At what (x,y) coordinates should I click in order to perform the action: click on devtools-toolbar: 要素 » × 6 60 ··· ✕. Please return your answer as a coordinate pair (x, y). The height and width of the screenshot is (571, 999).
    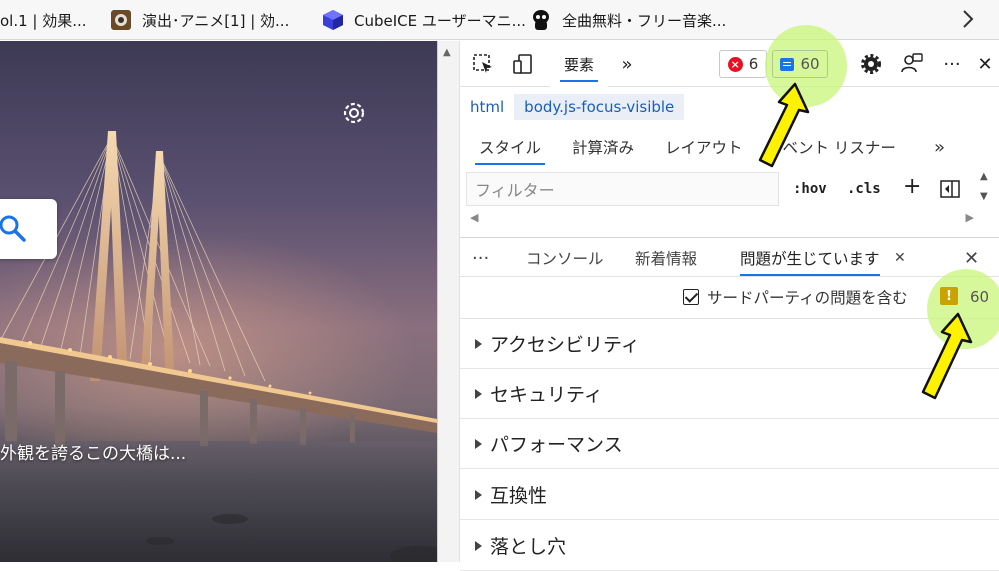
    Looking at the image, I should click on (729, 66).